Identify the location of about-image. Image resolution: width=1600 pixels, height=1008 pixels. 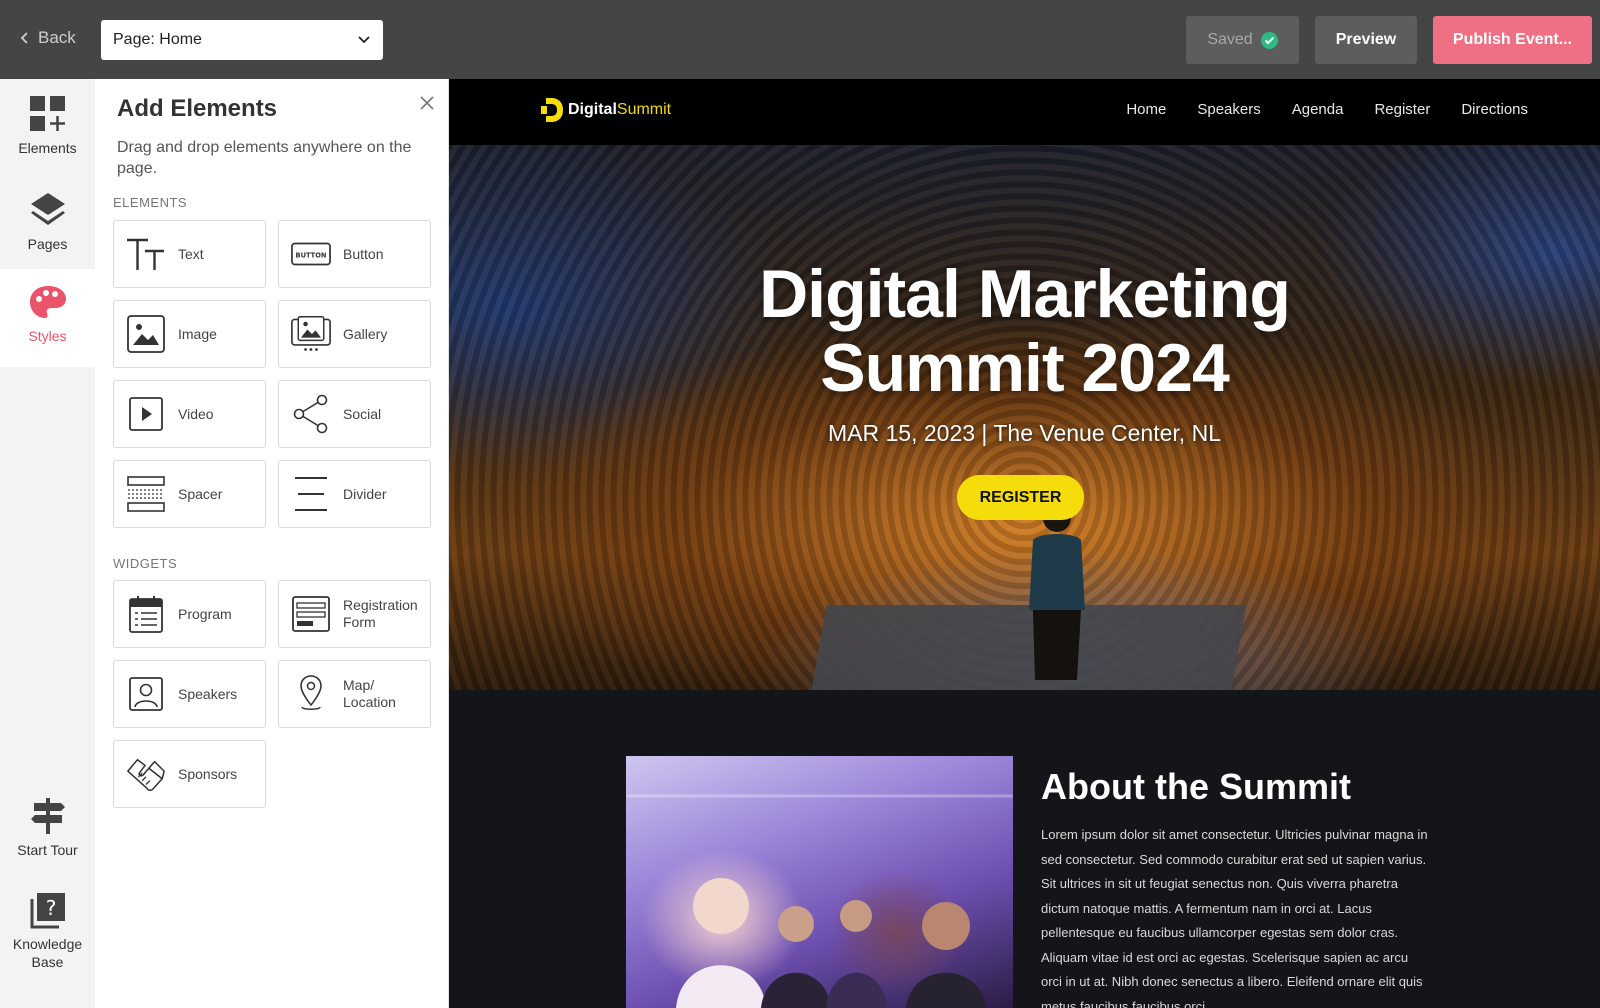
(819, 882).